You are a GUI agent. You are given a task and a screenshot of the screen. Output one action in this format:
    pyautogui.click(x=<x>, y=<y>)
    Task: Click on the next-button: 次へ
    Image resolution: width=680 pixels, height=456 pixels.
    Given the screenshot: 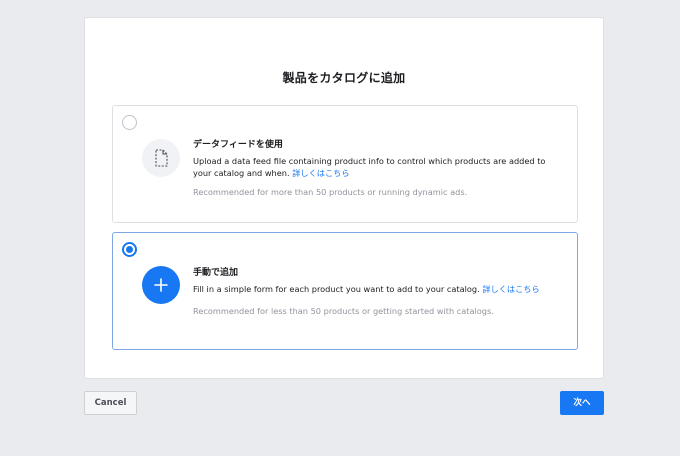 What is the action you would take?
    pyautogui.click(x=582, y=403)
    